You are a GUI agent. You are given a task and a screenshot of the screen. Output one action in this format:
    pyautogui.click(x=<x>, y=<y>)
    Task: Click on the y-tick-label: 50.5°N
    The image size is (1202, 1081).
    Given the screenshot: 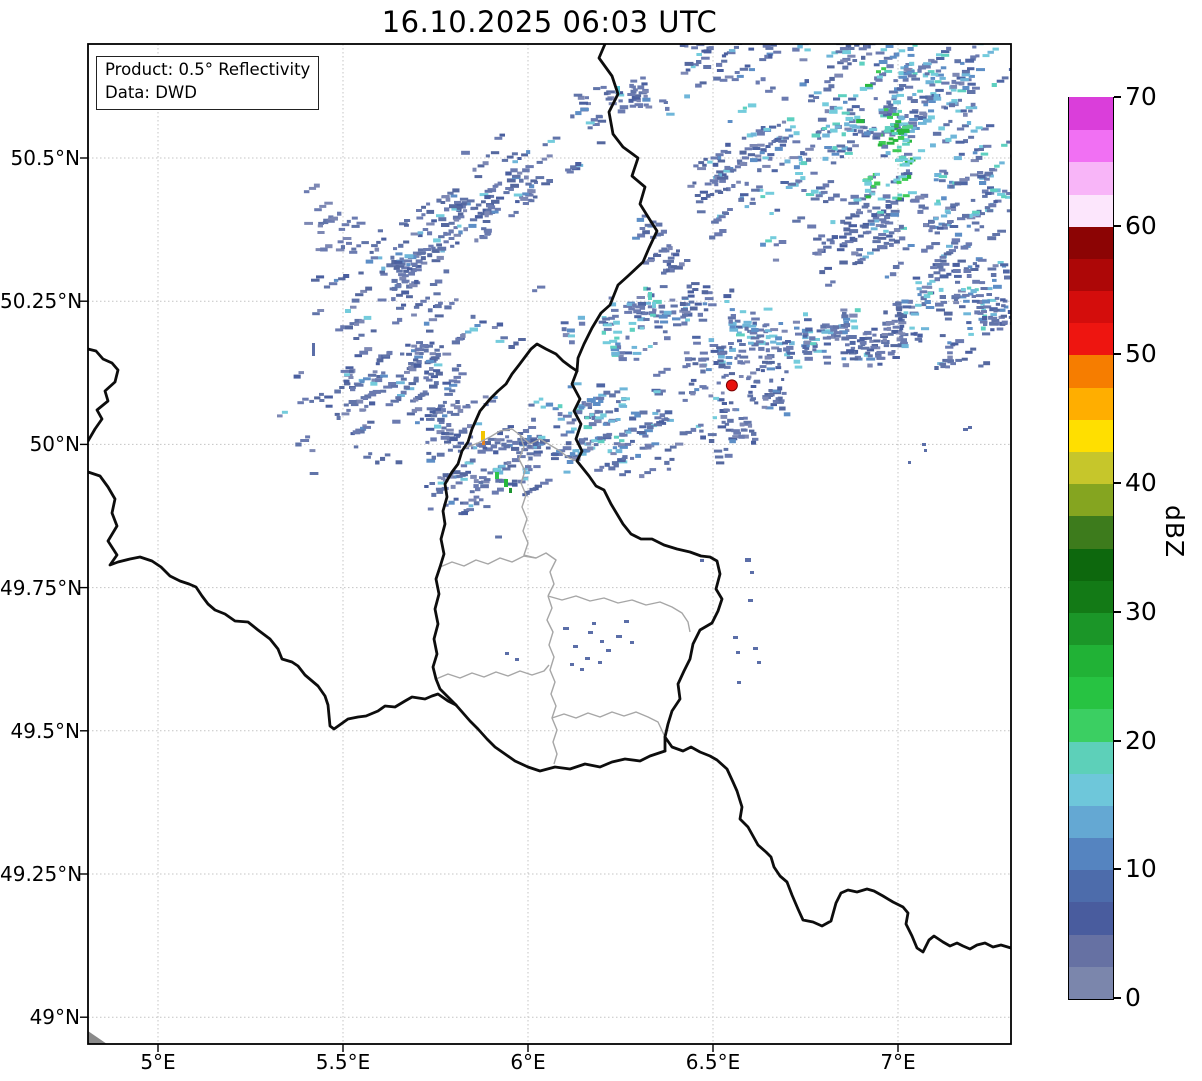 What is the action you would take?
    pyautogui.click(x=45, y=158)
    